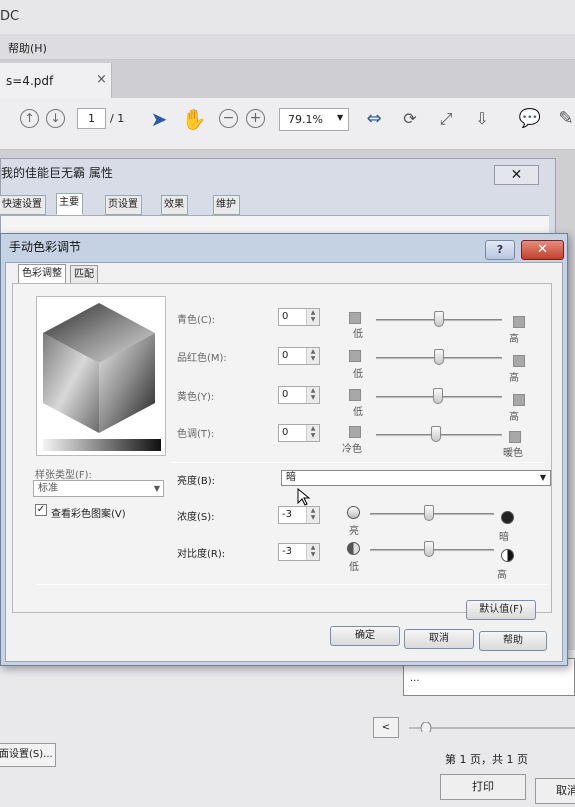 The image size is (575, 807). What do you see at coordinates (196, 320) in the screenshot?
I see `cyan-label: 青色(C):` at bounding box center [196, 320].